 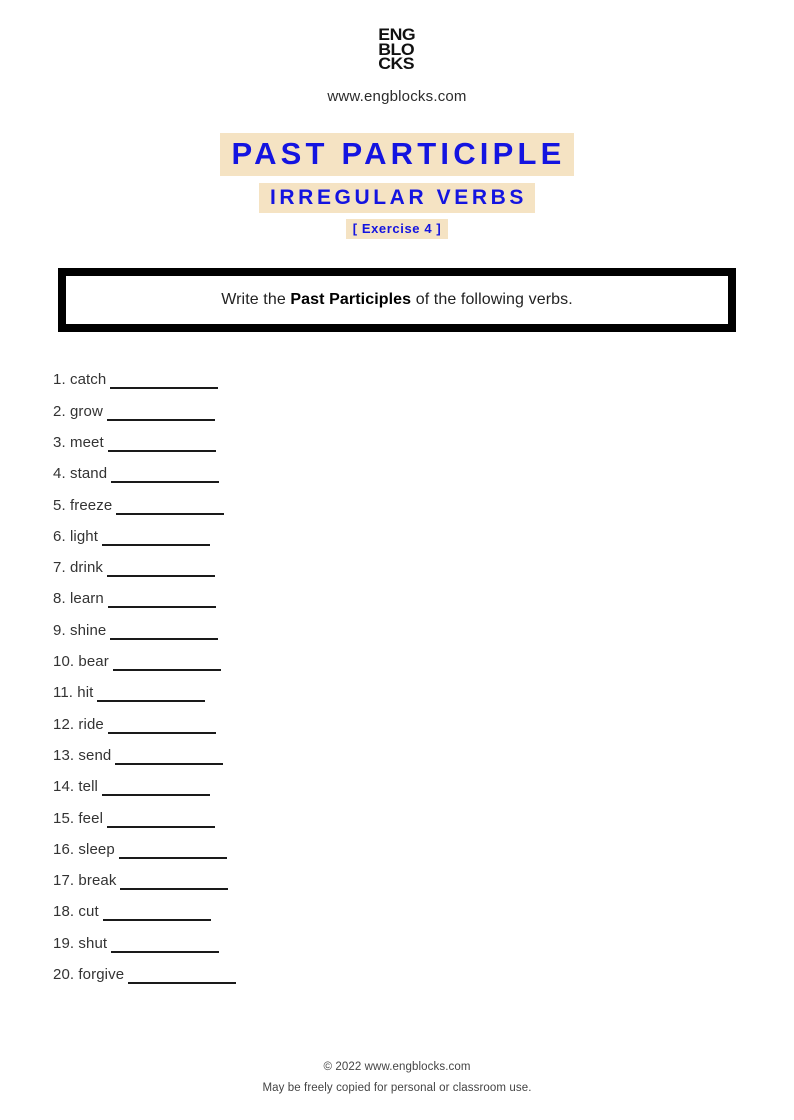 What do you see at coordinates (78, 599) in the screenshot?
I see `exercise-item-label: 8. learn` at bounding box center [78, 599].